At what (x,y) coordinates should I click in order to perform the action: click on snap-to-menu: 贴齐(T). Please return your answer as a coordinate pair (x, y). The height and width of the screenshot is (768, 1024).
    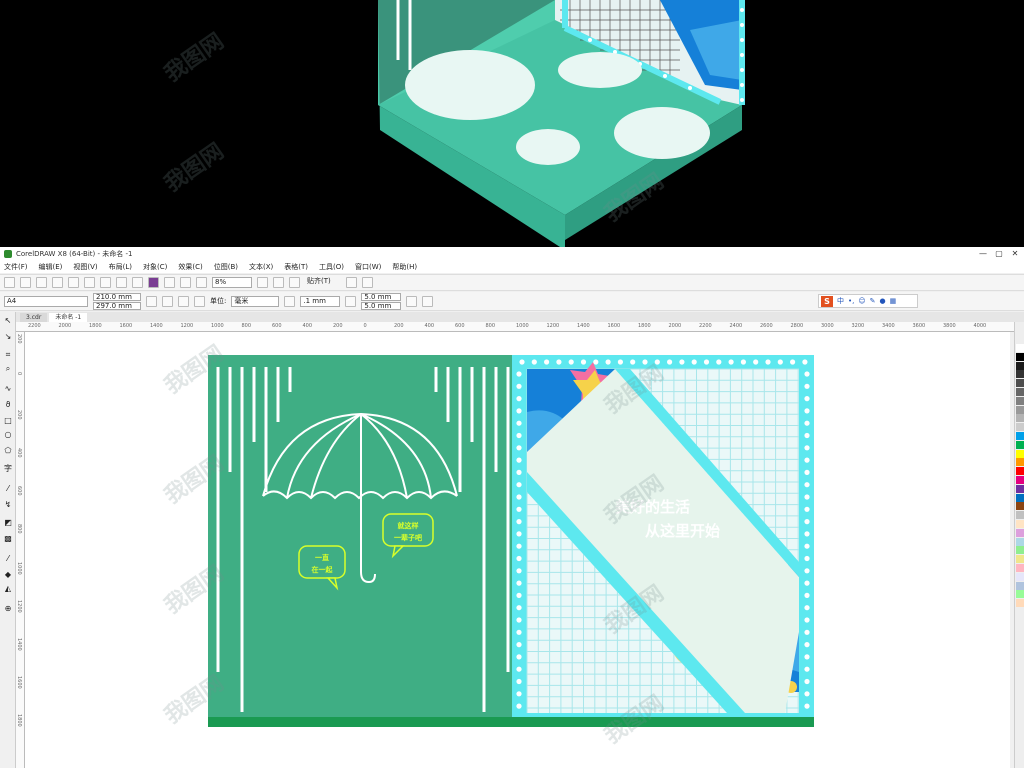
    Looking at the image, I should click on (323, 282).